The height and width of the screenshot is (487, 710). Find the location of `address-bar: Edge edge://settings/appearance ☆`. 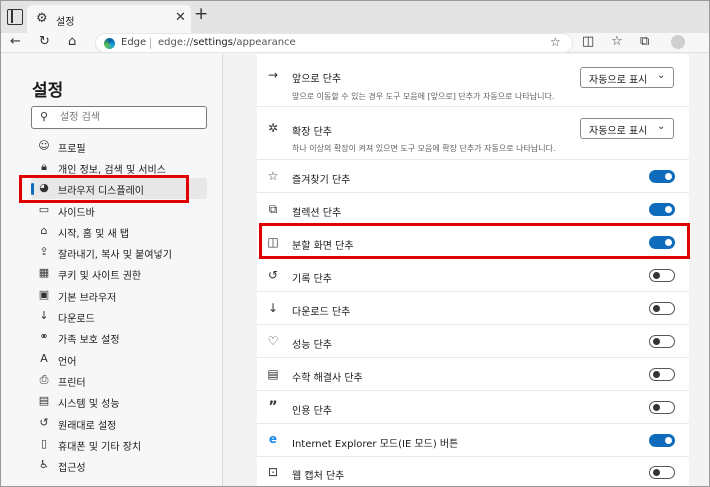

address-bar: Edge edge://settings/appearance ☆ is located at coordinates (334, 43).